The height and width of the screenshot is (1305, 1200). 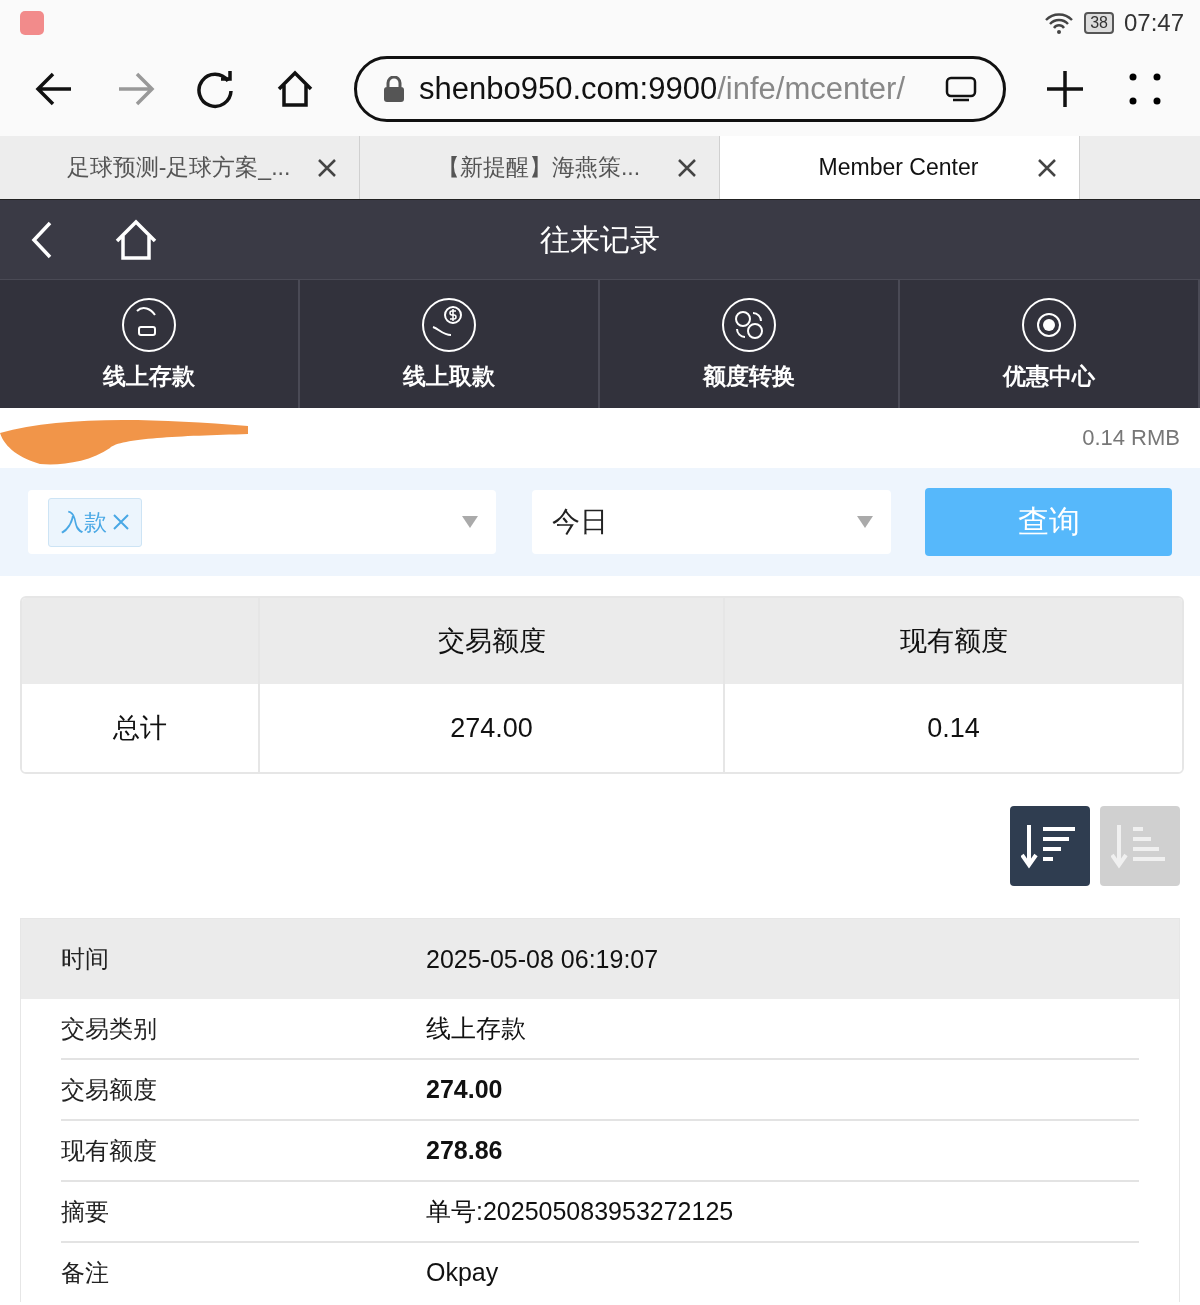 I want to click on lock-icon, so click(x=394, y=89).